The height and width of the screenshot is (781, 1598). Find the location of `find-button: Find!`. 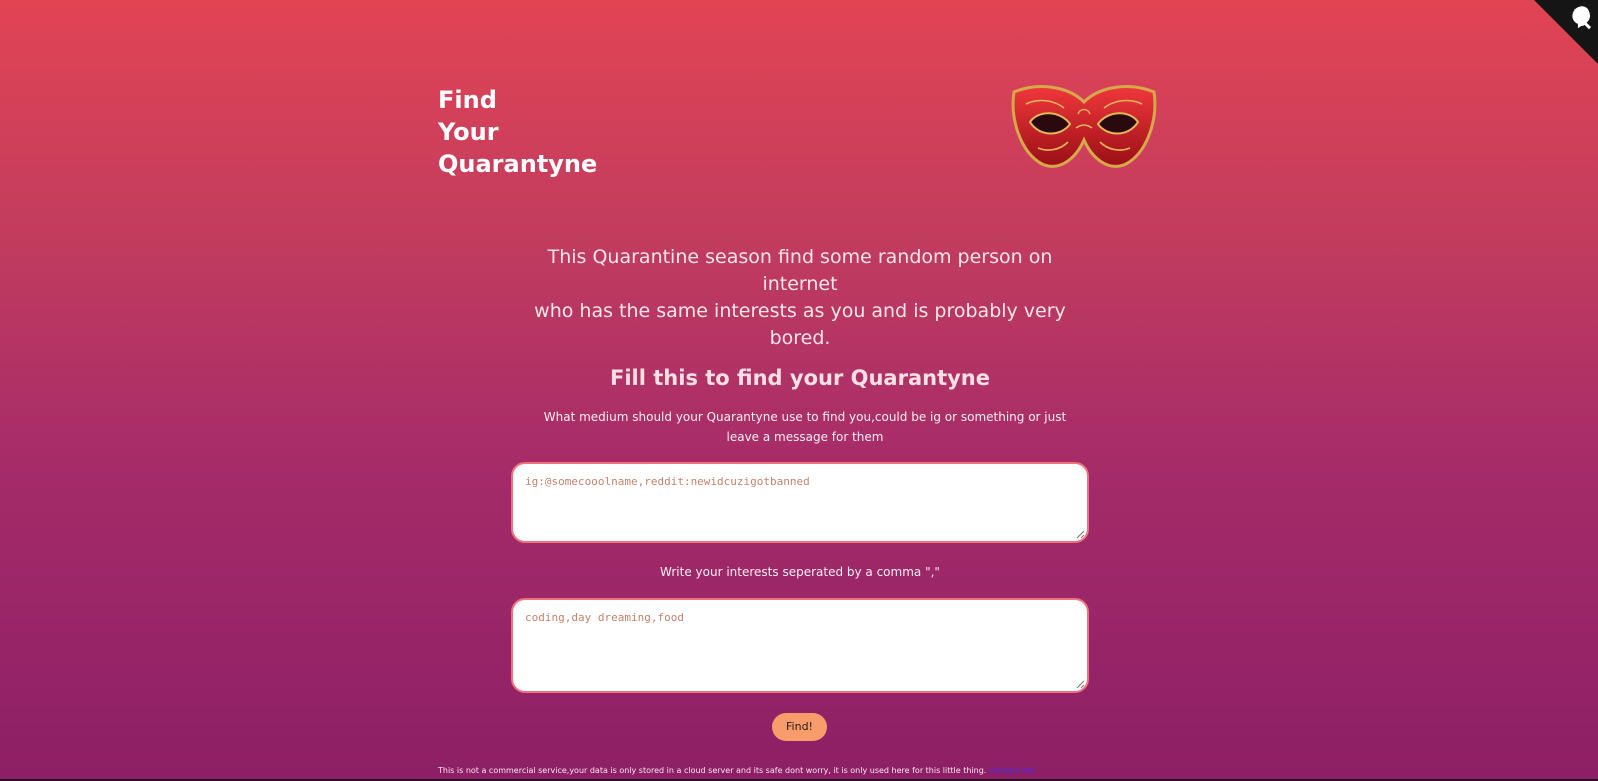

find-button: Find! is located at coordinates (799, 727).